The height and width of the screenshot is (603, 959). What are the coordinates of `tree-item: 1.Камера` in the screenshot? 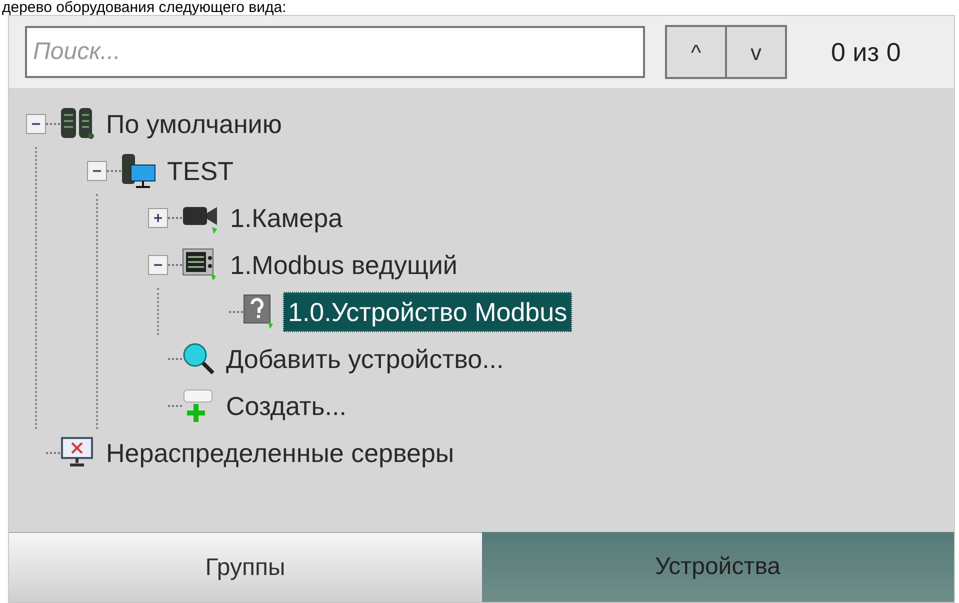 It's located at (286, 217).